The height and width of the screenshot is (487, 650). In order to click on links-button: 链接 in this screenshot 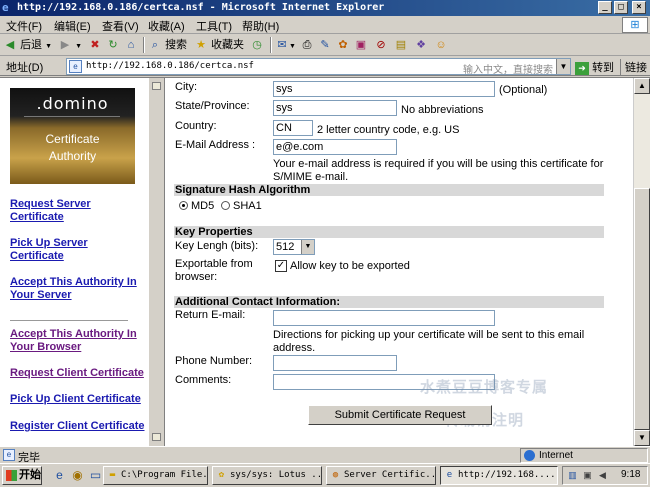, I will do `click(633, 67)`.